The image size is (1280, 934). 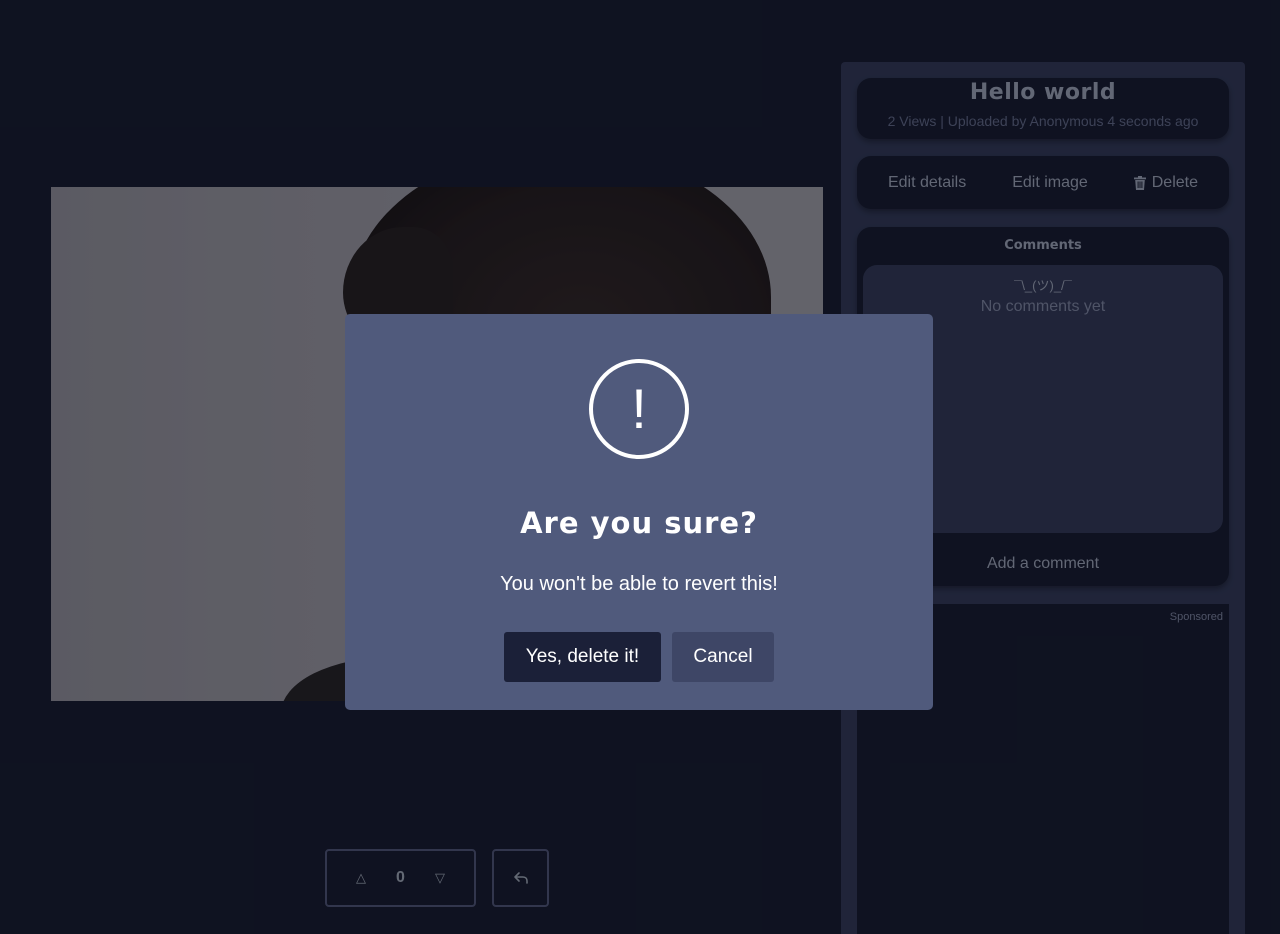 What do you see at coordinates (639, 409) in the screenshot?
I see `warning-icon: !` at bounding box center [639, 409].